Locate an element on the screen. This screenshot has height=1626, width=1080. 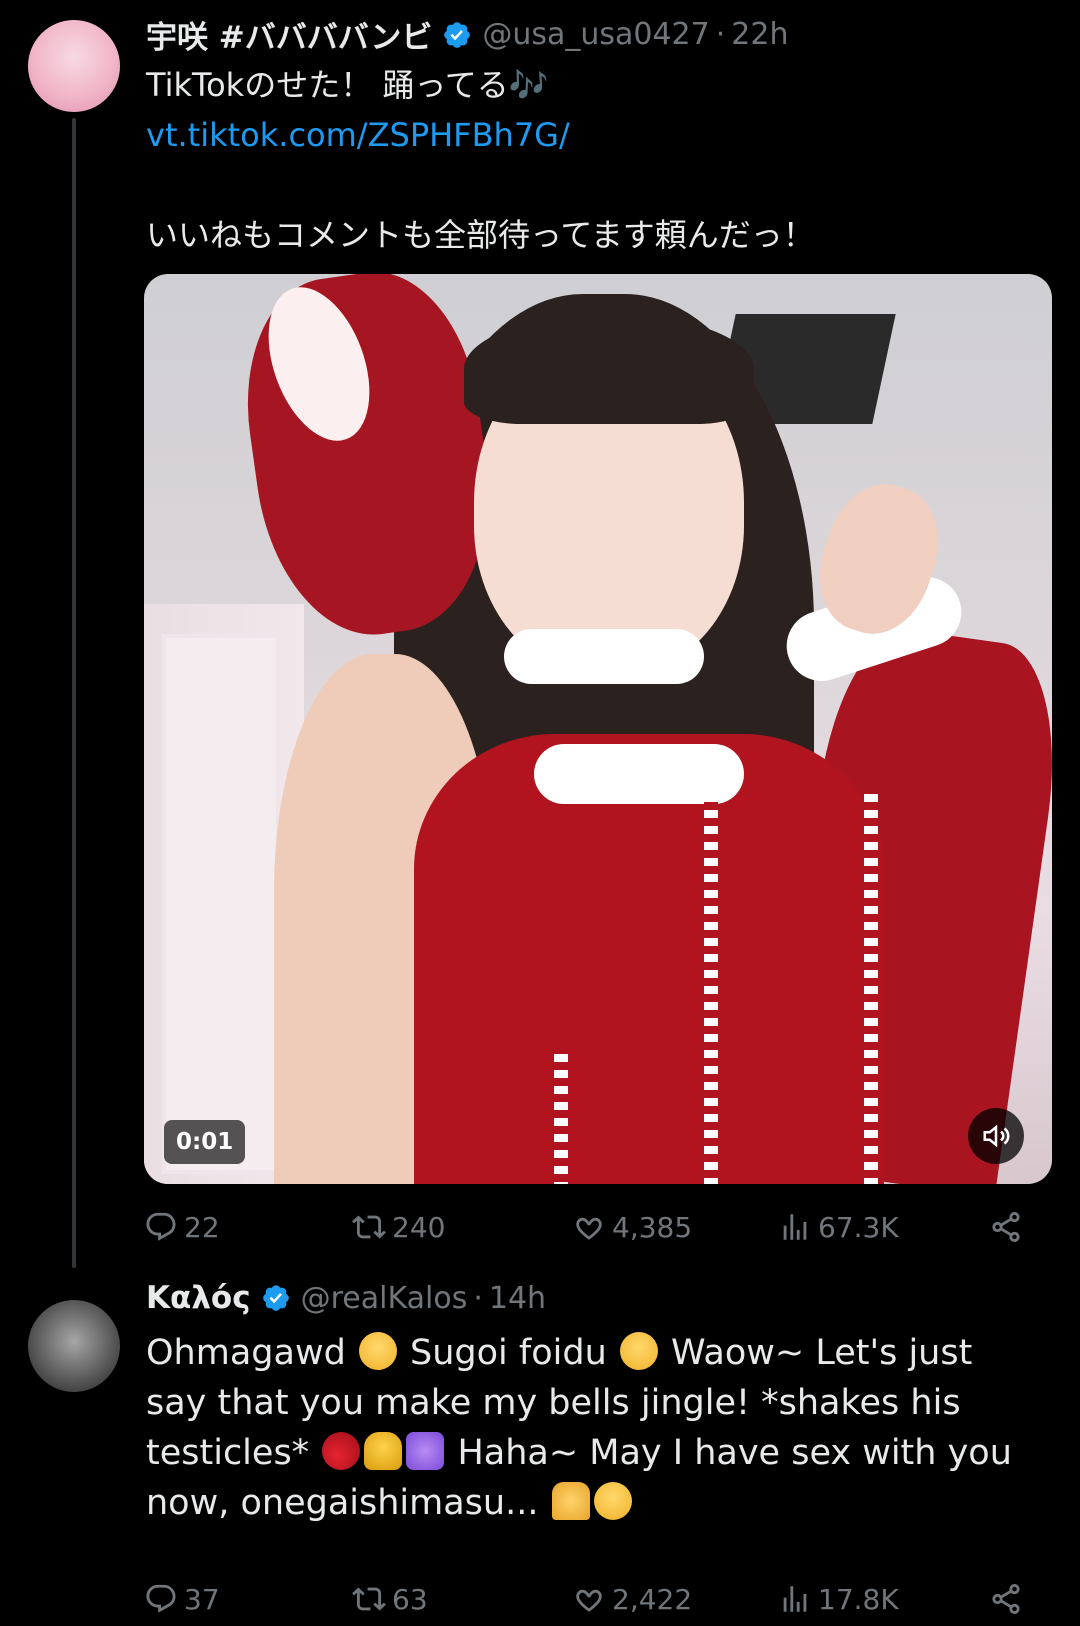
tweet-actions: 22 240 4,385 67.3K is located at coordinates (591, 1230).